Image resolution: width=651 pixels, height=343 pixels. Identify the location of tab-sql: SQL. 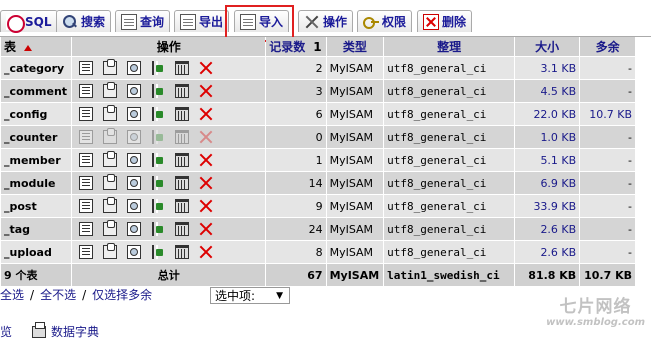
(29, 21).